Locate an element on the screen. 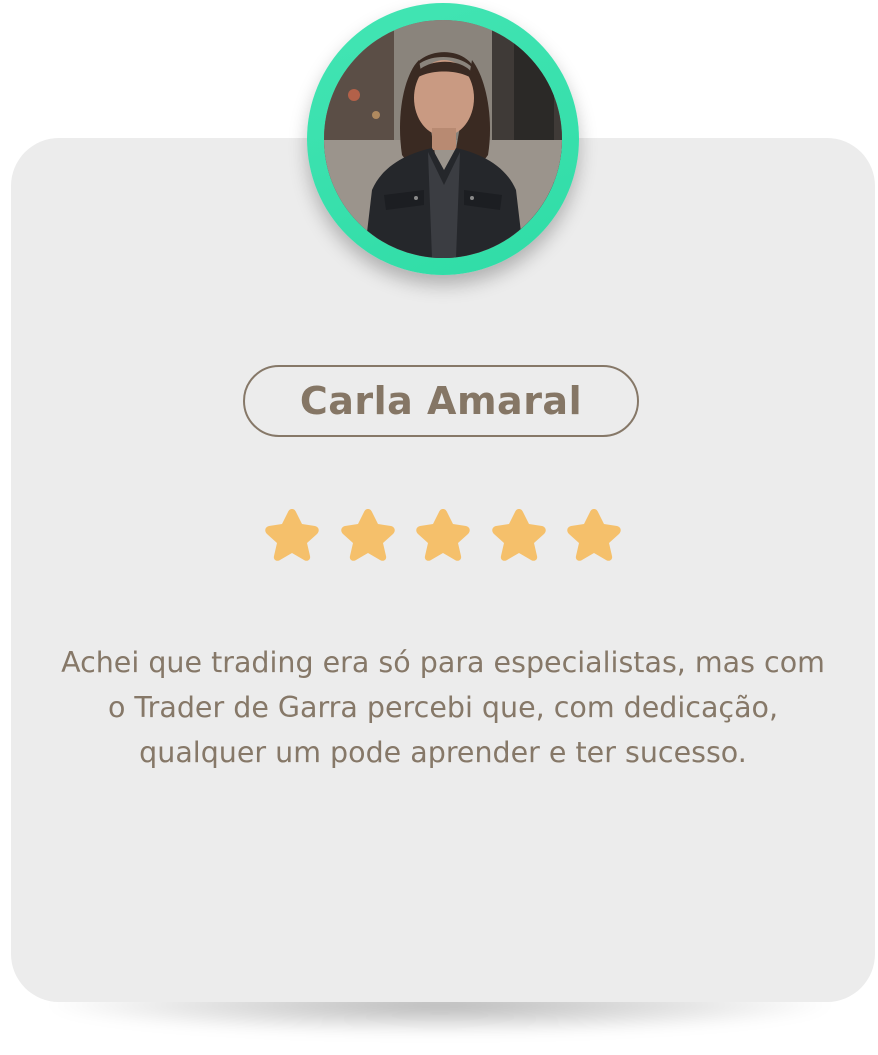  reviewer-name: Carla Amaral is located at coordinates (441, 401).